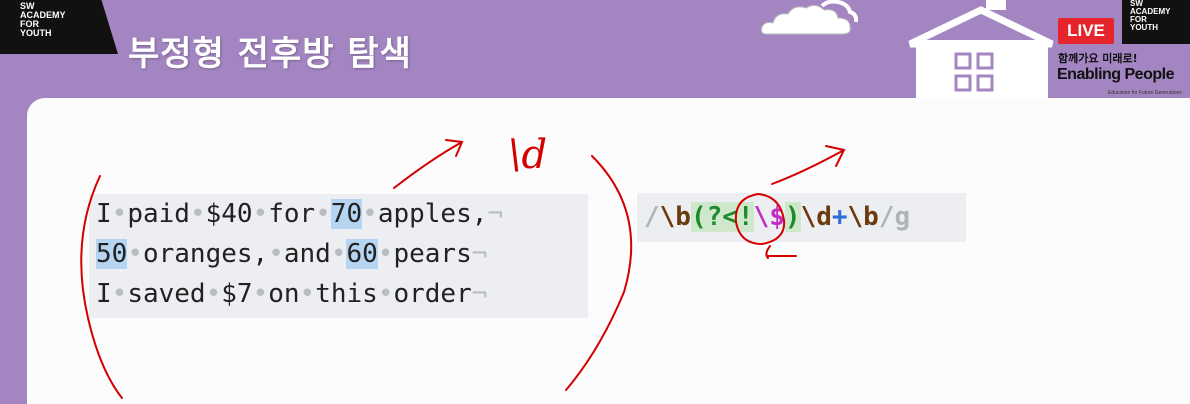  What do you see at coordinates (362, 254) in the screenshot?
I see `match-highlight: 60` at bounding box center [362, 254].